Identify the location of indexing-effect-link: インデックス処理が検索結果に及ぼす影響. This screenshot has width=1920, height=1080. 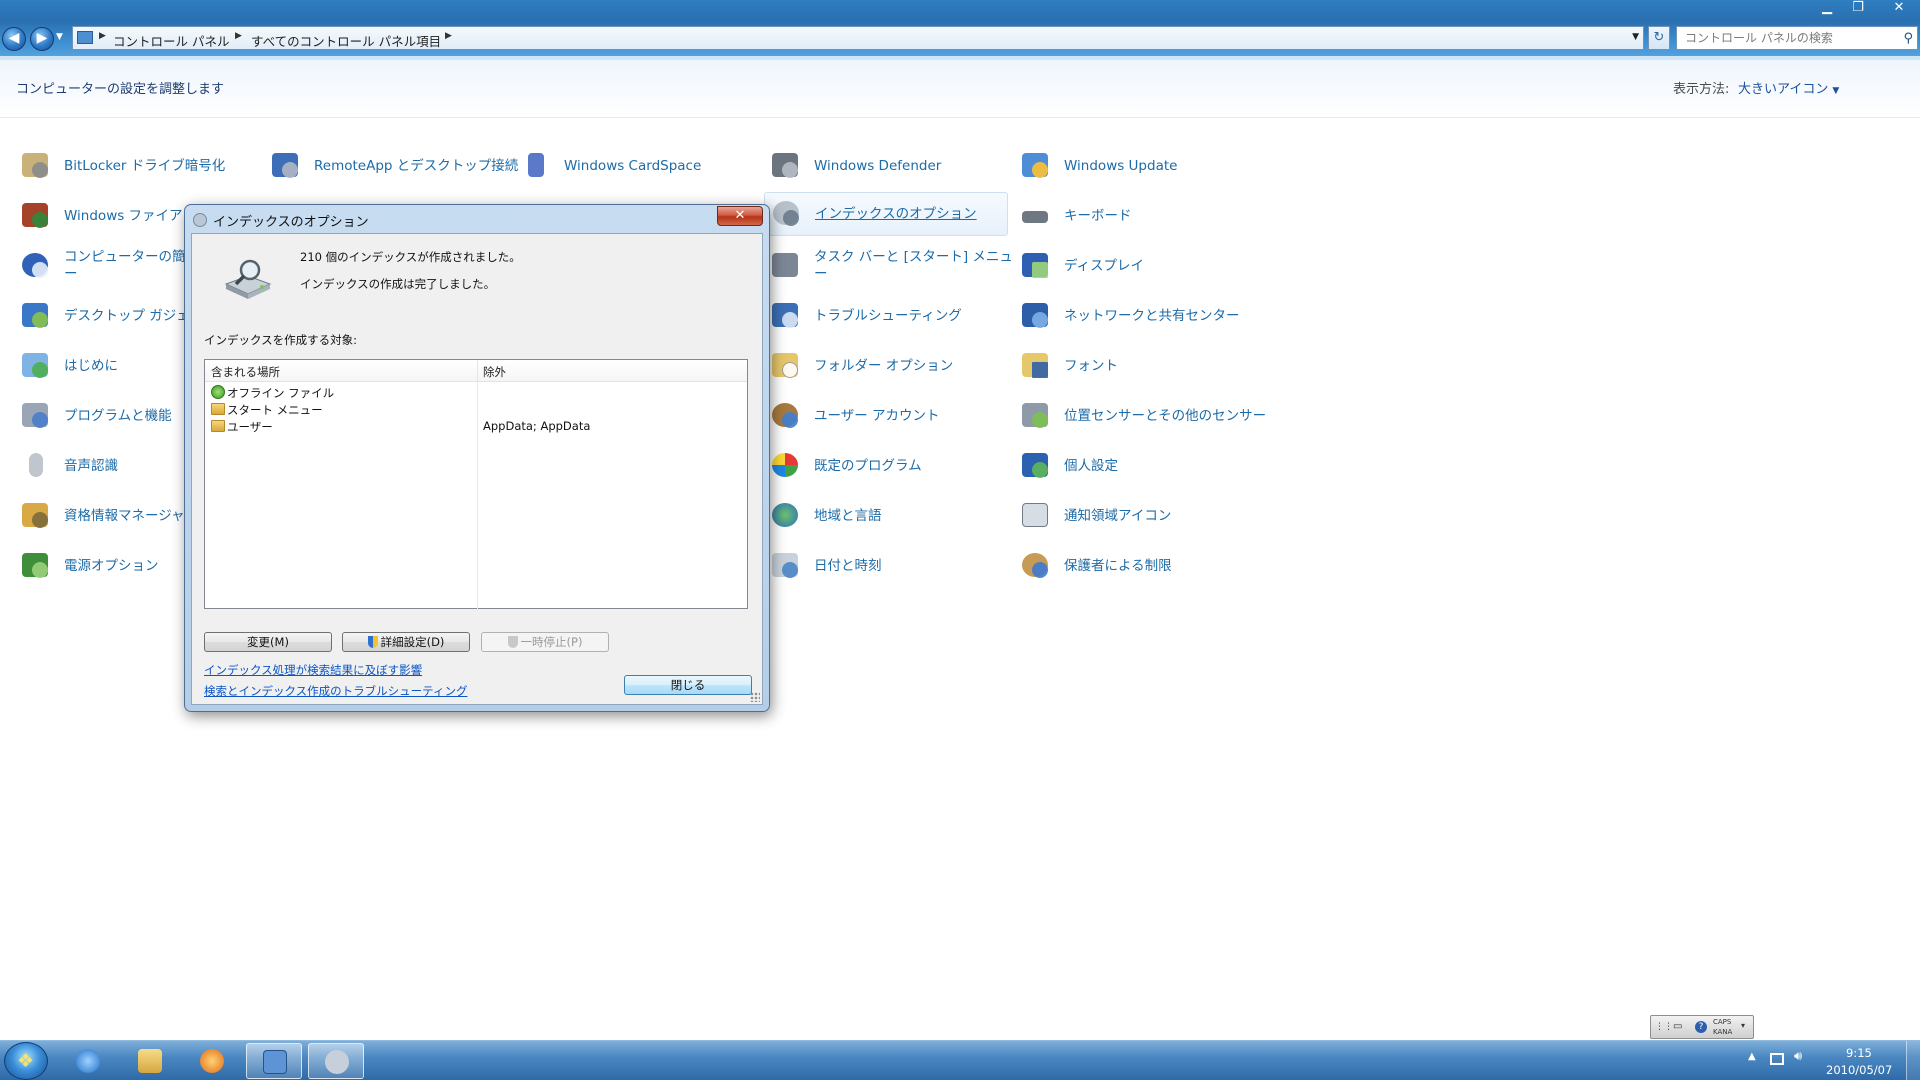
(313, 670).